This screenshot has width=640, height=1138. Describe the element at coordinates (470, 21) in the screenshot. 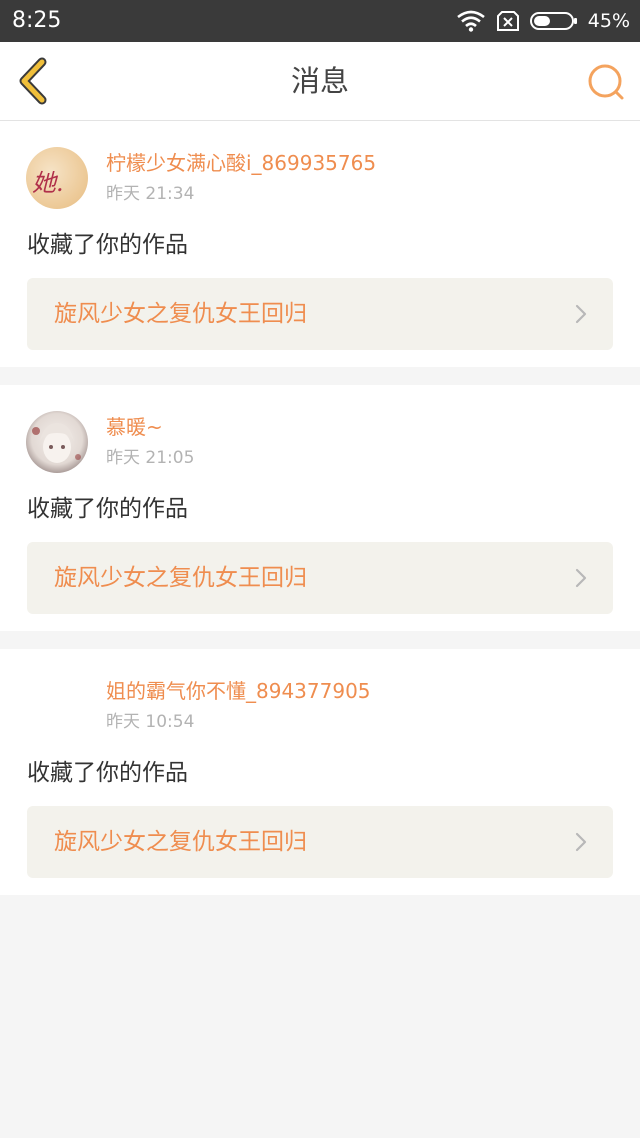

I see `wifi-icon` at that location.